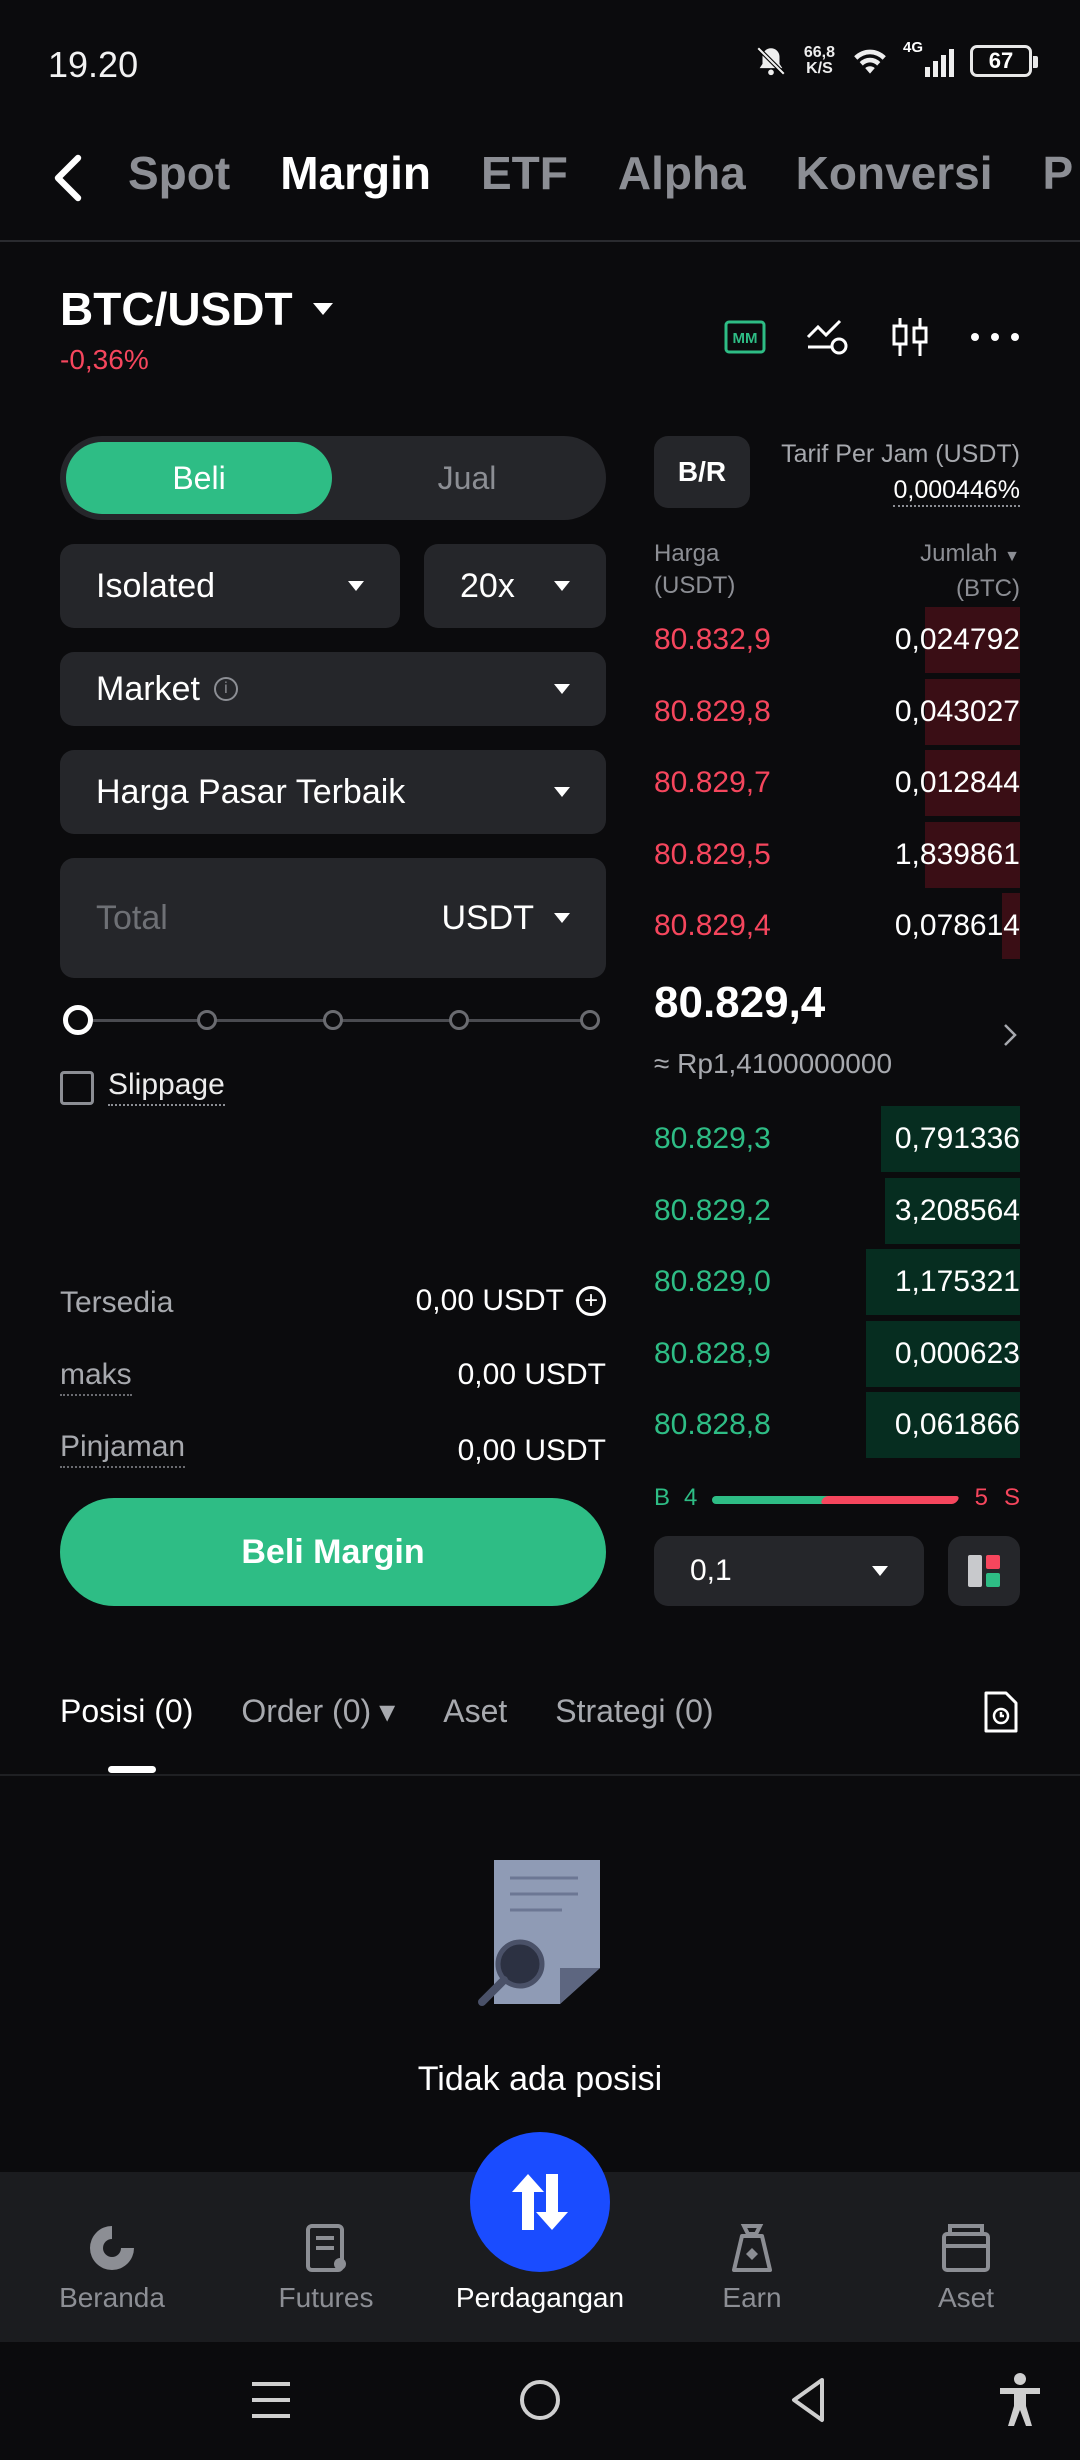  Describe the element at coordinates (199, 478) in the screenshot. I see `buy-tab: Beli` at that location.